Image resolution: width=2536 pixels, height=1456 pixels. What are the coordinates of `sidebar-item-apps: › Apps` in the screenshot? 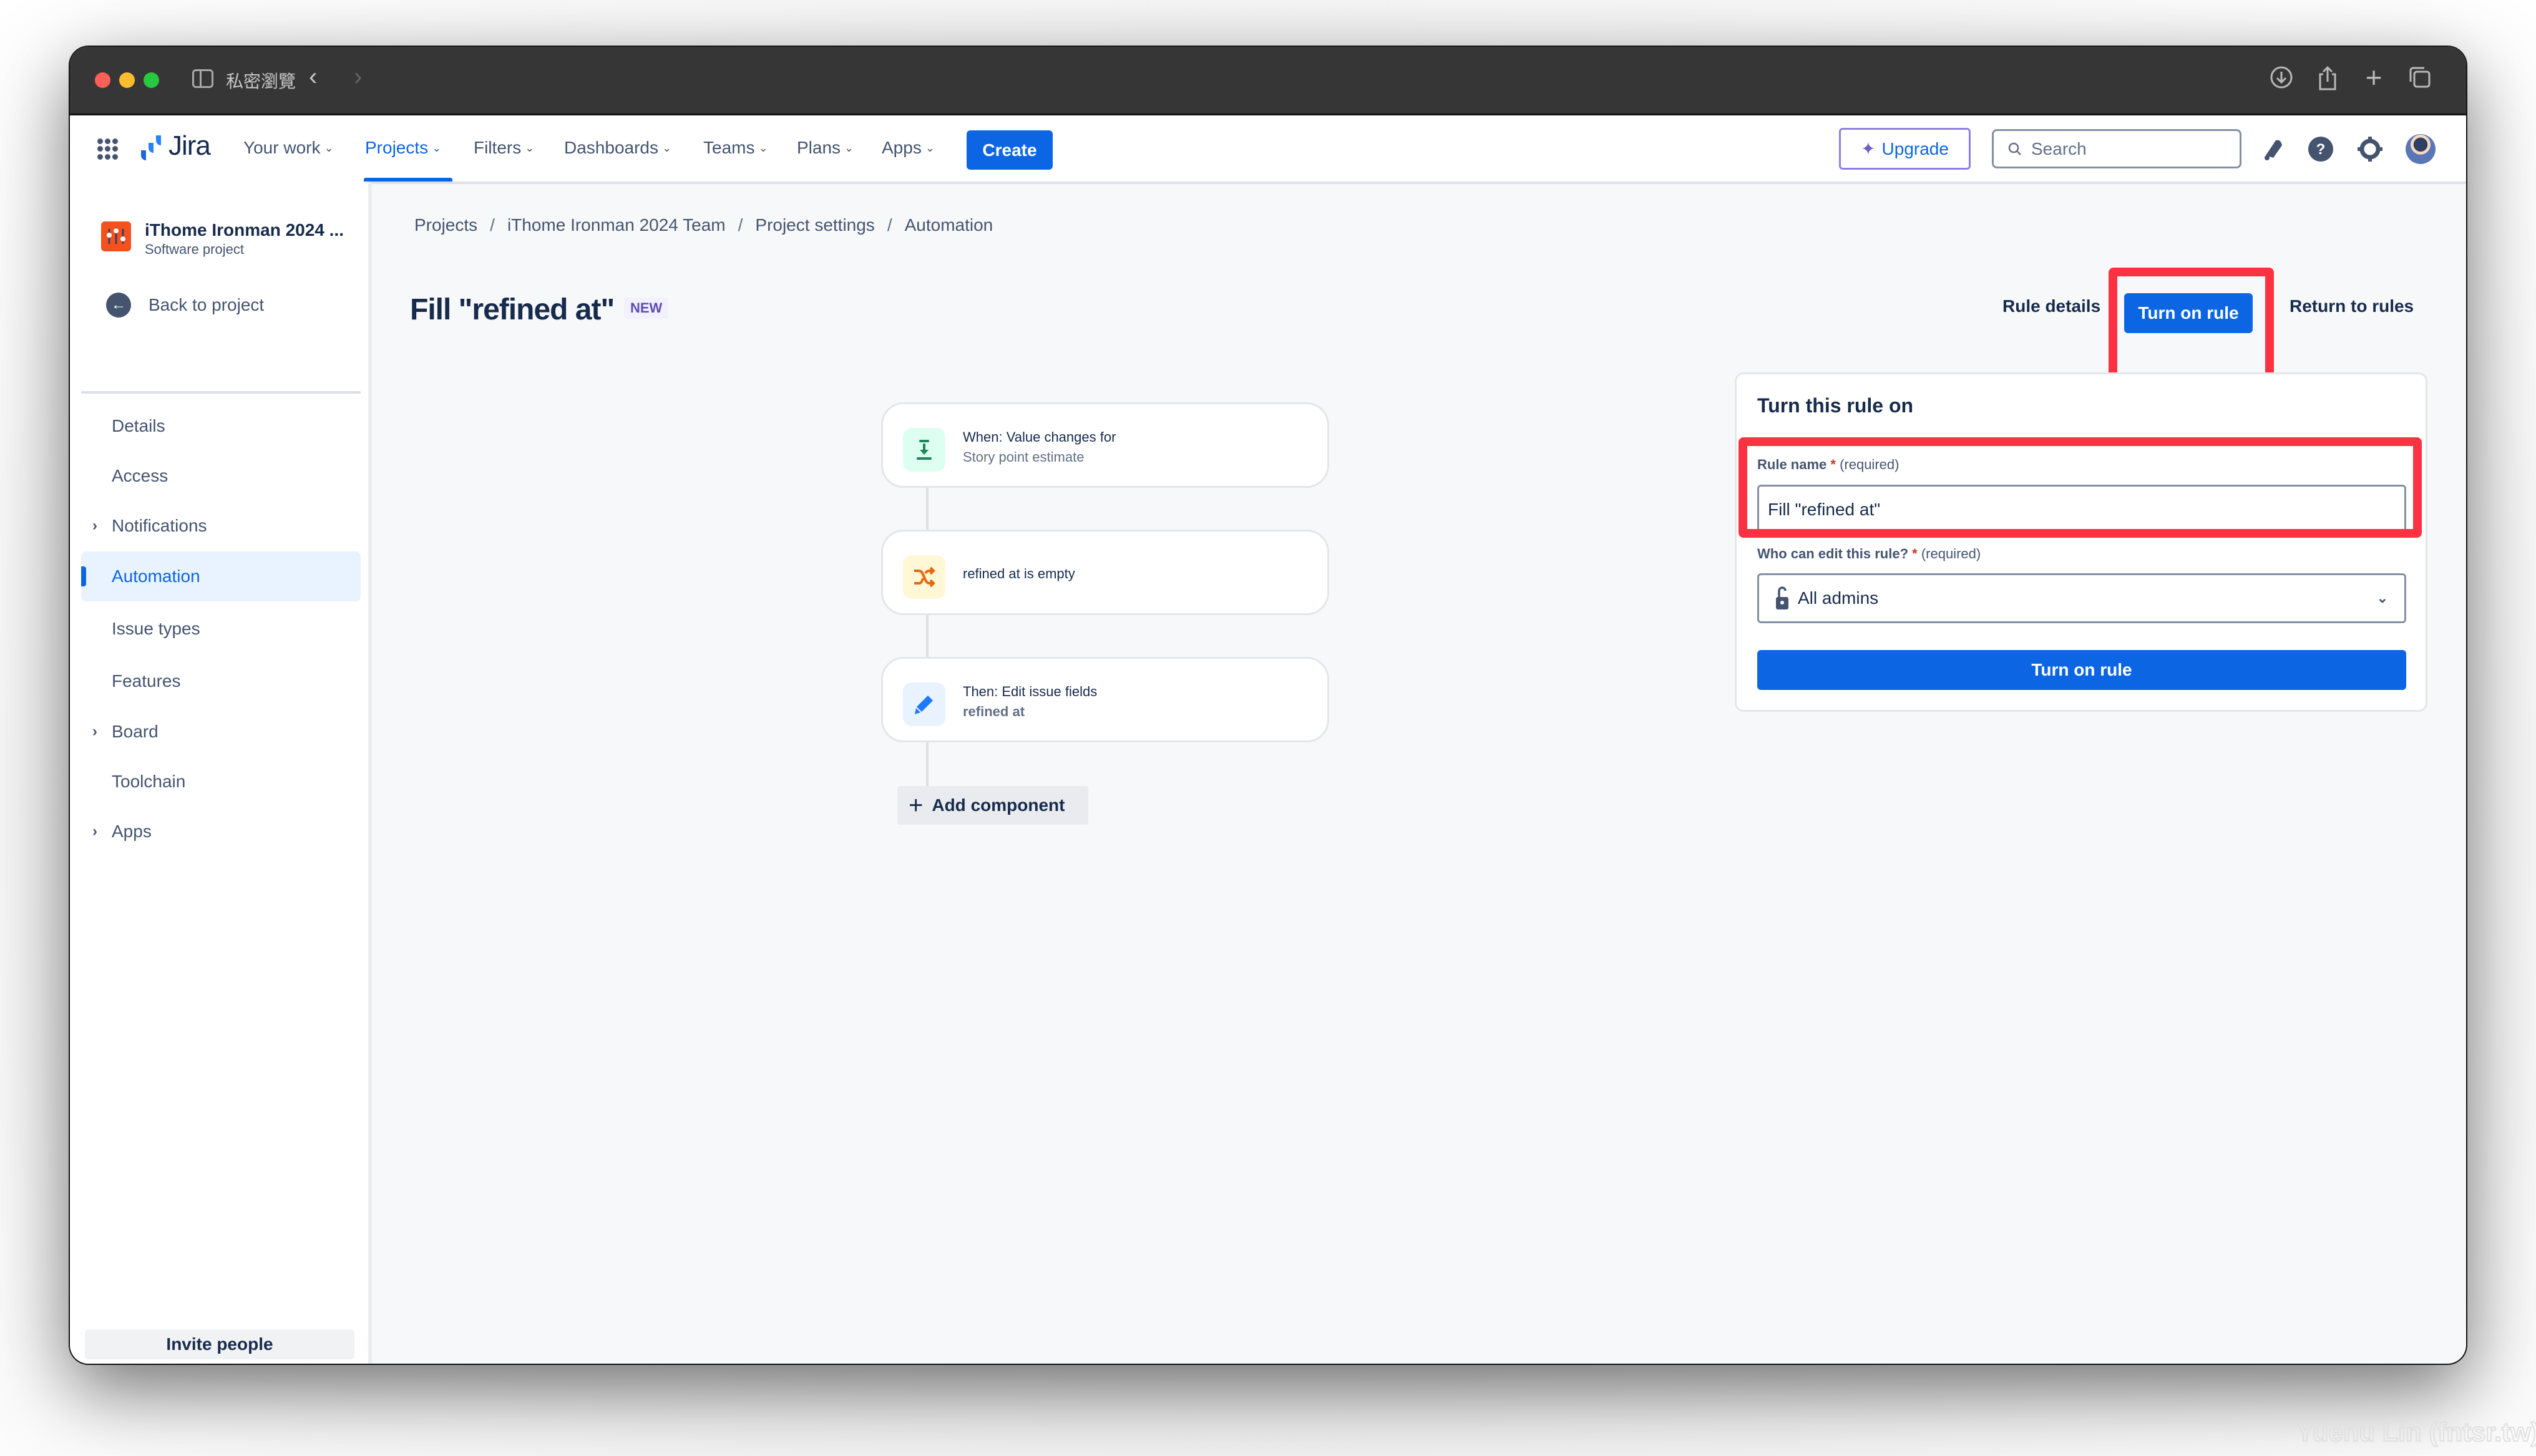 It's located at (221, 832).